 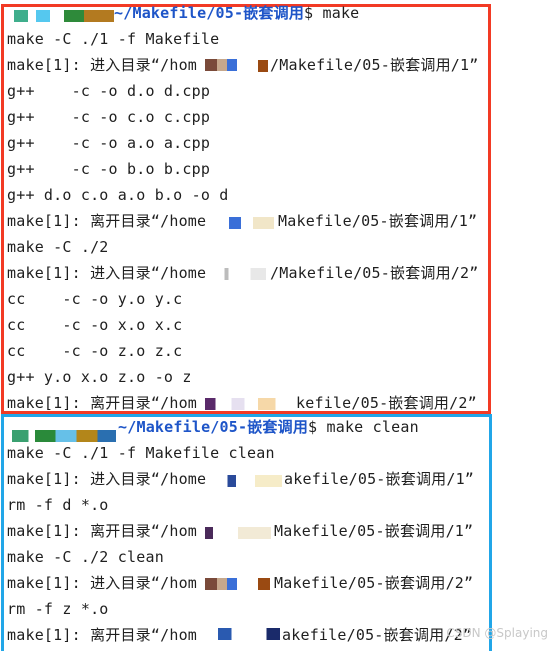 What do you see at coordinates (377, 635) in the screenshot?
I see `output-line: akefile/05-嵌套调用/2”` at bounding box center [377, 635].